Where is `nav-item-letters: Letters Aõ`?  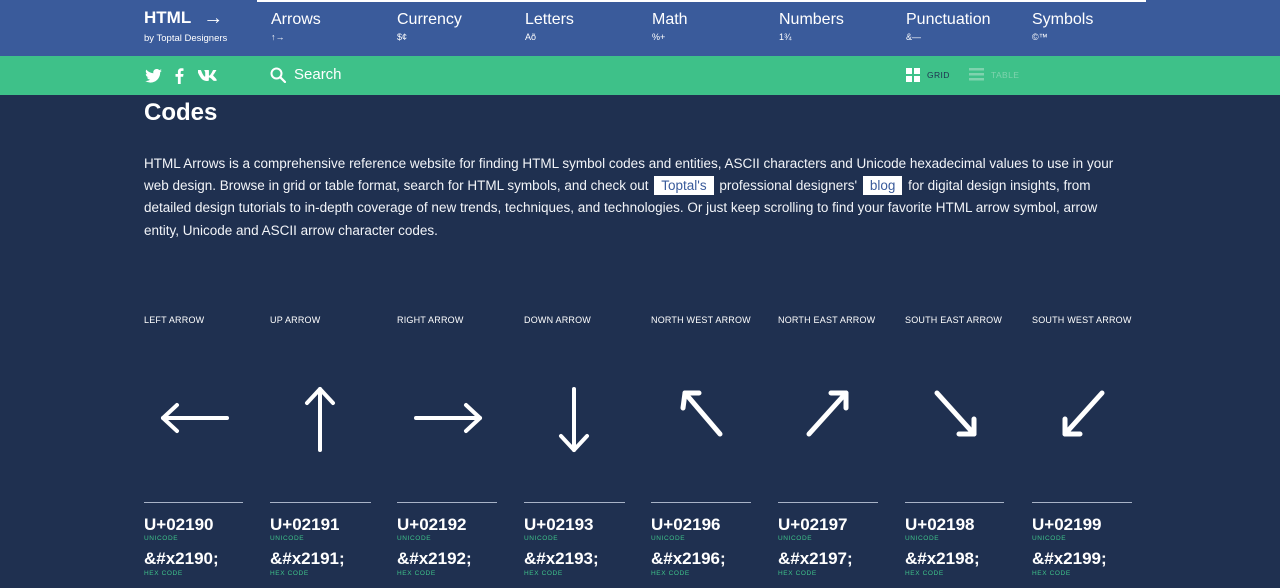 nav-item-letters: Letters Aõ is located at coordinates (549, 26).